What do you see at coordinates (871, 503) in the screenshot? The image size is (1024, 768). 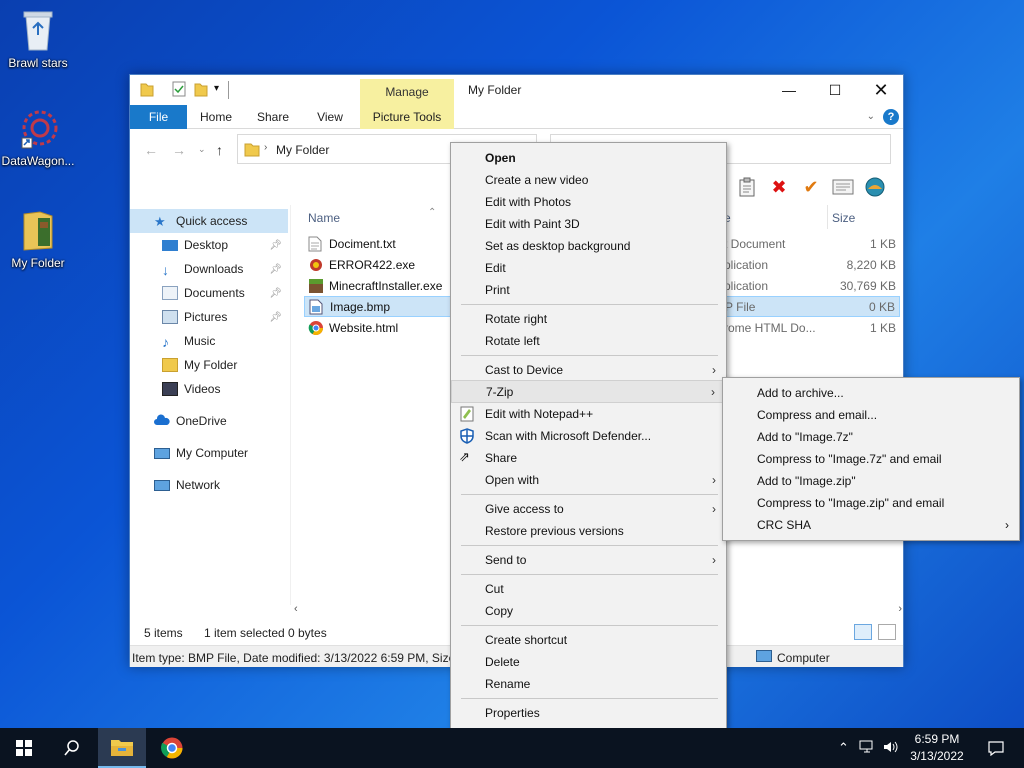 I see `submenu-item-compress-zip-email: Compress to "Image.zip" and email` at bounding box center [871, 503].